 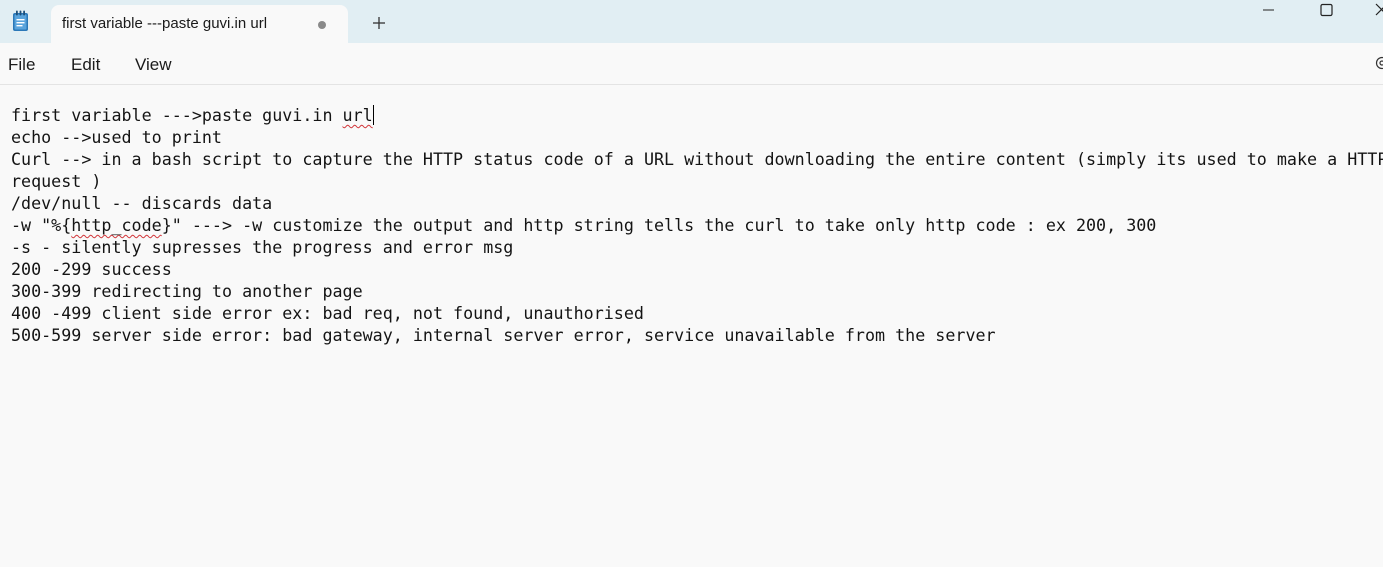 What do you see at coordinates (41, 225) in the screenshot?
I see `line-text: -w "%{` at bounding box center [41, 225].